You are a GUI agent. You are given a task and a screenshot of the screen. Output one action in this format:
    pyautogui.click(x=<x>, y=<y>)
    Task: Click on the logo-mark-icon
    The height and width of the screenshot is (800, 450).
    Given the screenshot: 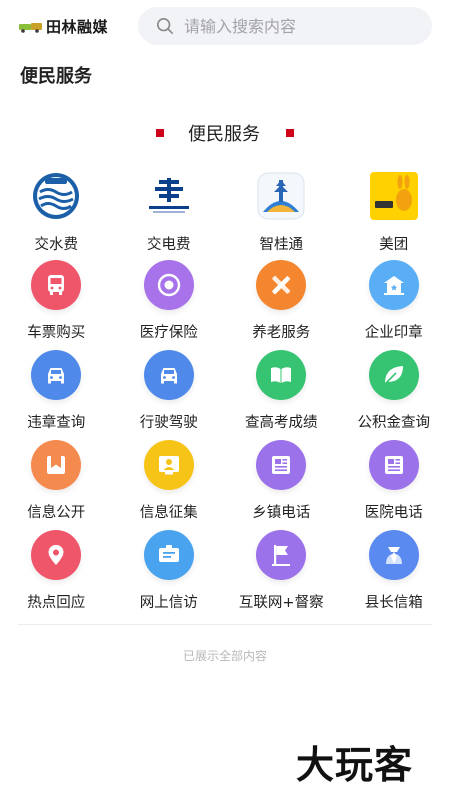 What is the action you would take?
    pyautogui.click(x=30, y=28)
    